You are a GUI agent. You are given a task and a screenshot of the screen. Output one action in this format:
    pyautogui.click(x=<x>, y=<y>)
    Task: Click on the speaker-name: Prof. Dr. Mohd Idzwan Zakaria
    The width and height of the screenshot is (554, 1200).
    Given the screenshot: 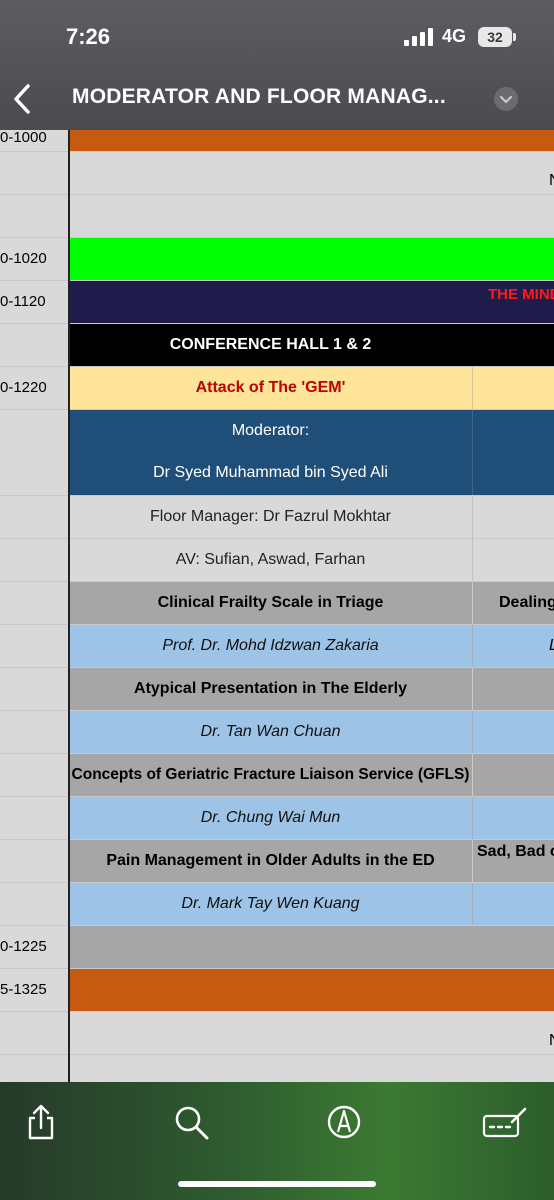 What is the action you would take?
    pyautogui.click(x=270, y=646)
    